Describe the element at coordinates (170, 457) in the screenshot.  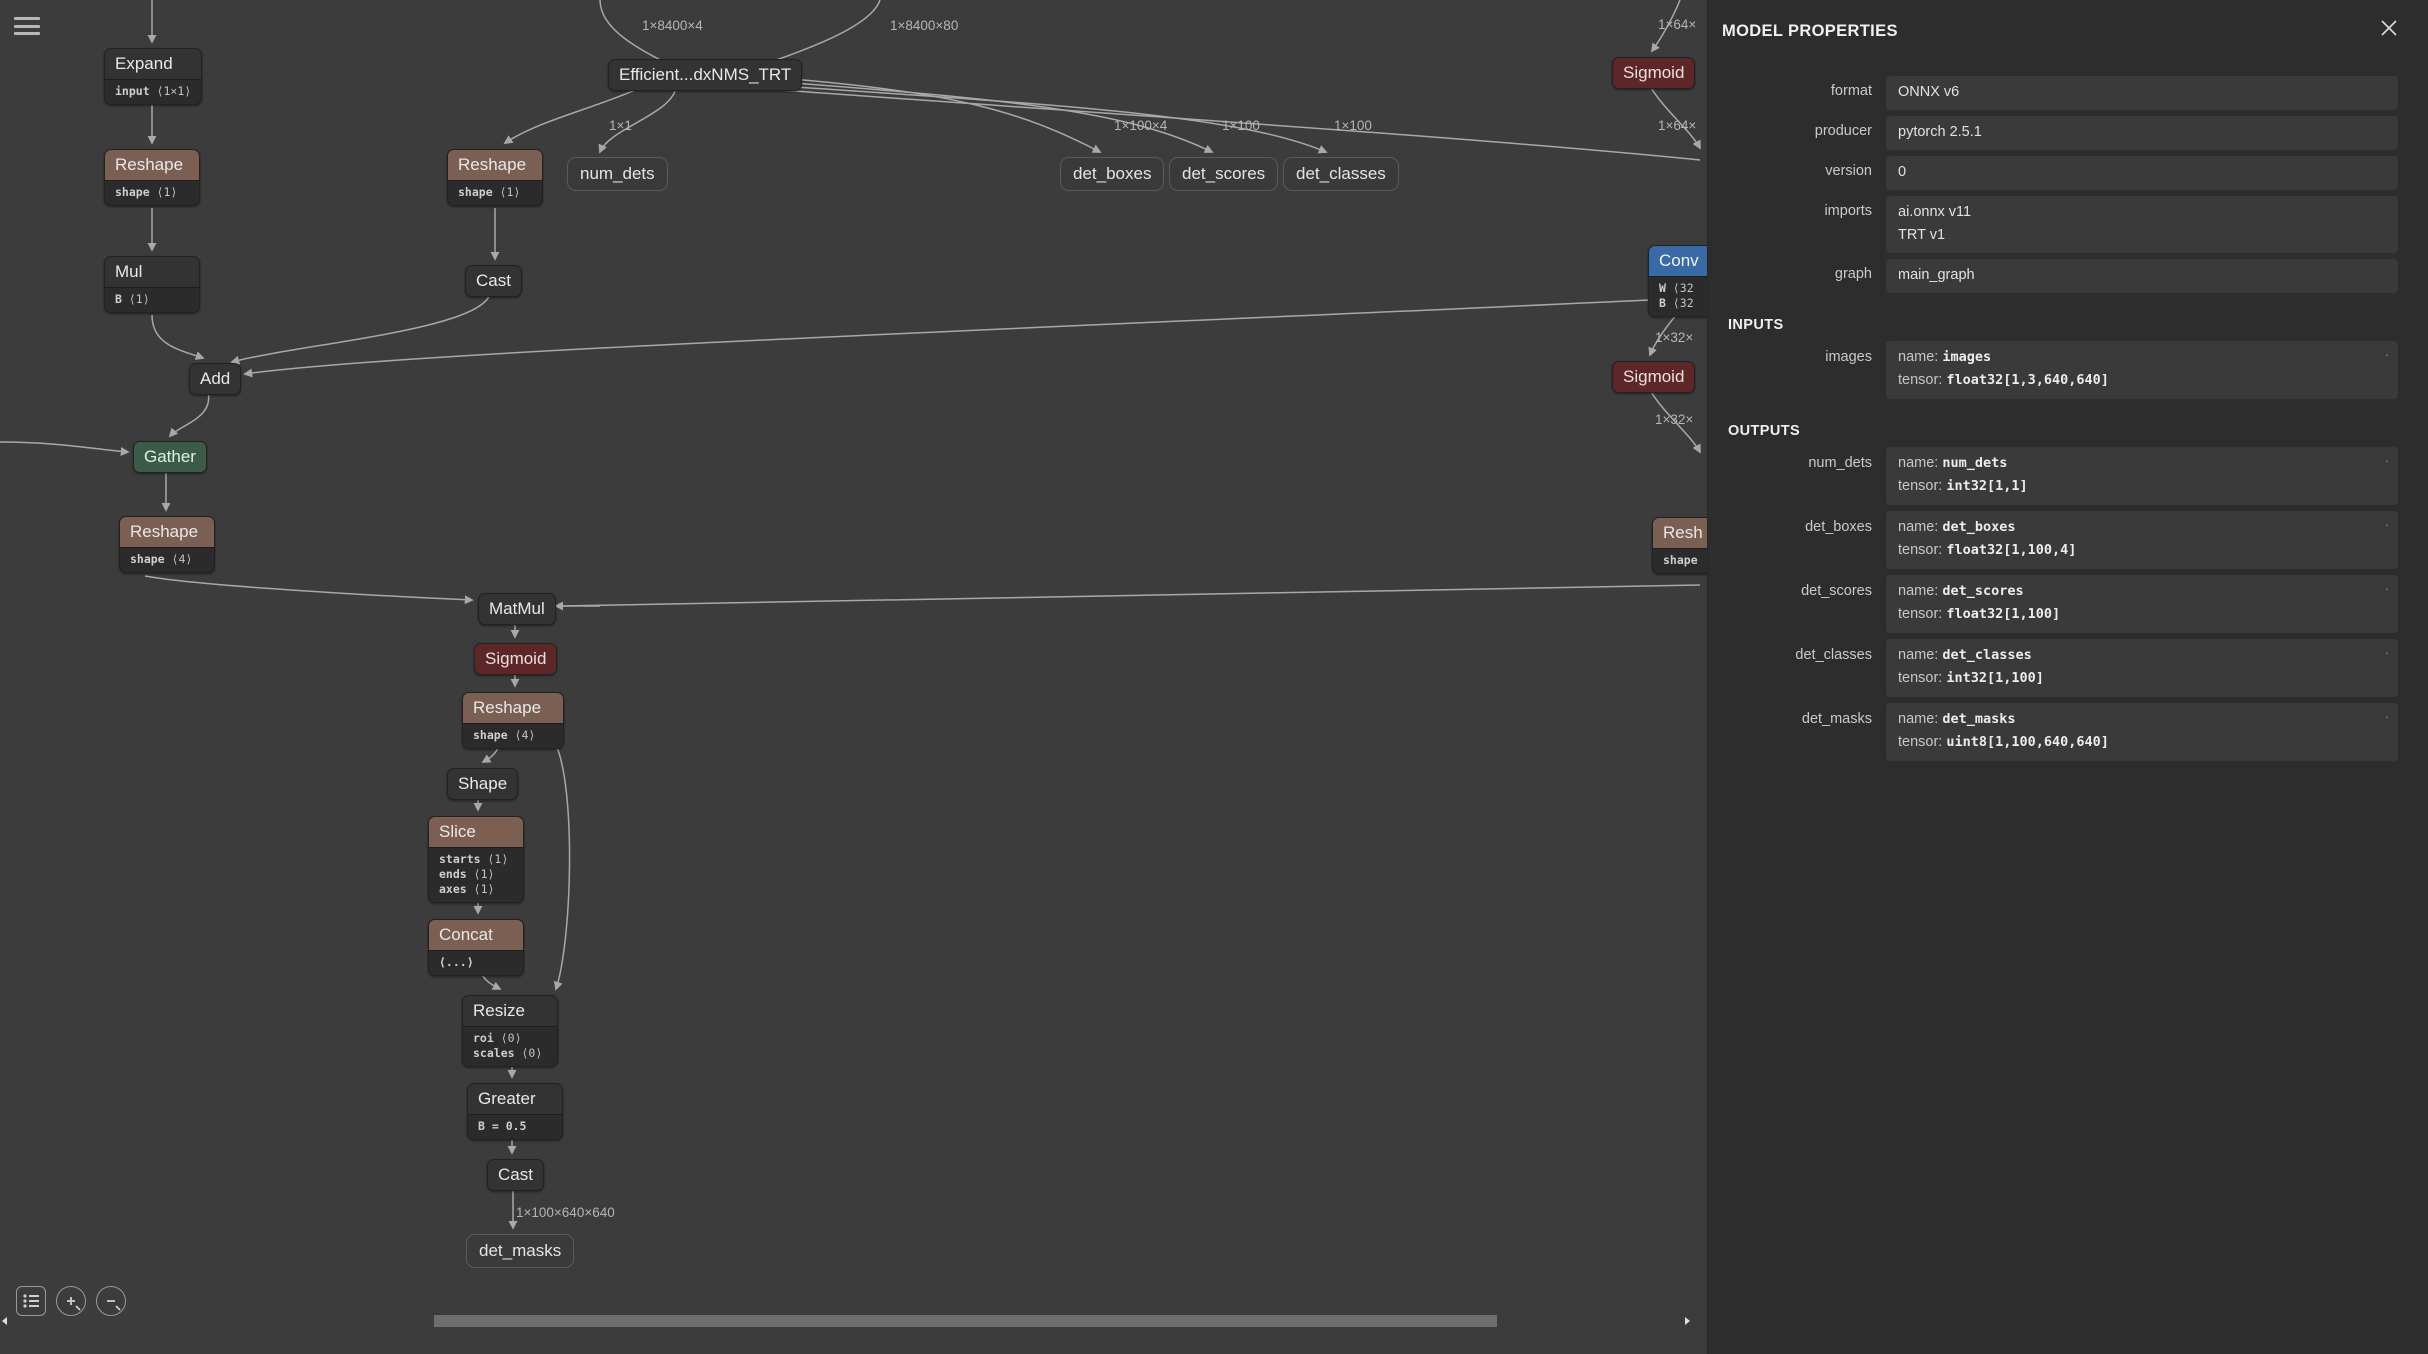
I see `graph-node-gather: Gather` at that location.